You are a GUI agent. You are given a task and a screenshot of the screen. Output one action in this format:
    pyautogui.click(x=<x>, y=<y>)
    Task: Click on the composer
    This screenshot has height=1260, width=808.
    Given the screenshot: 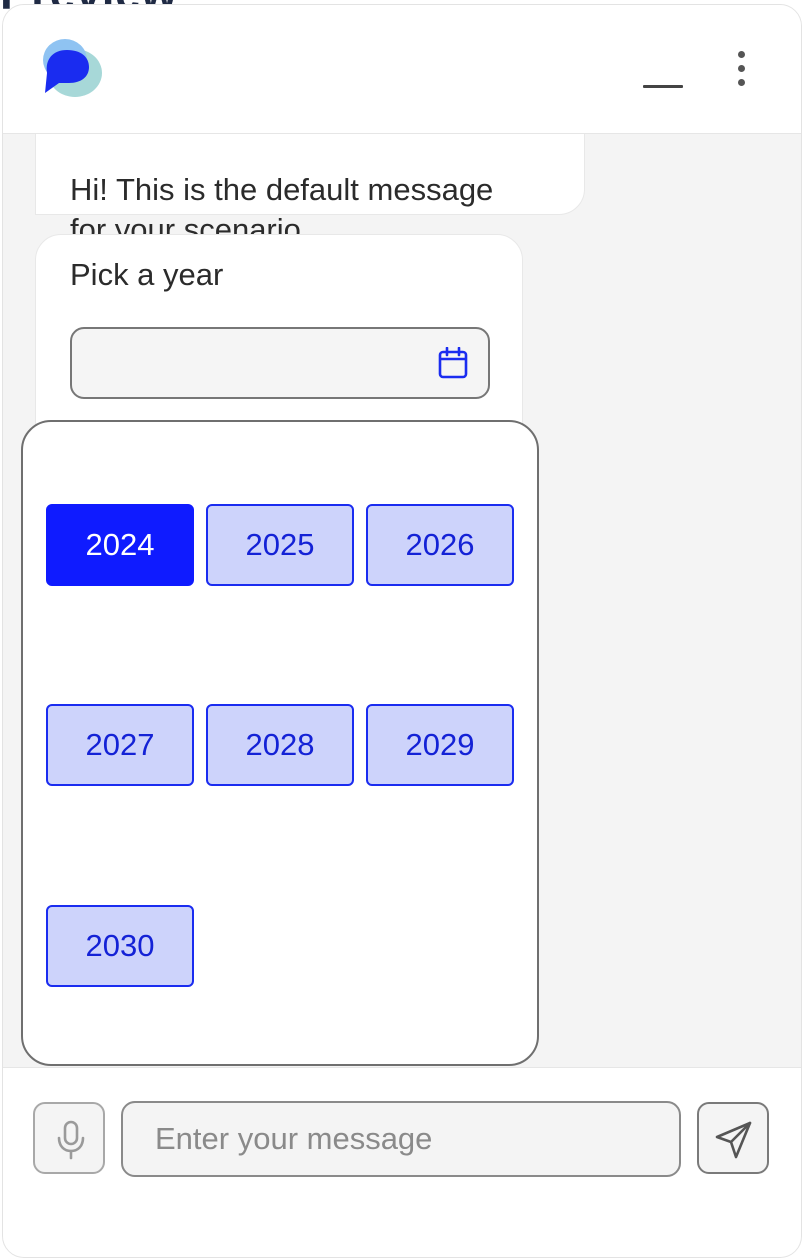 What is the action you would take?
    pyautogui.click(x=402, y=1162)
    